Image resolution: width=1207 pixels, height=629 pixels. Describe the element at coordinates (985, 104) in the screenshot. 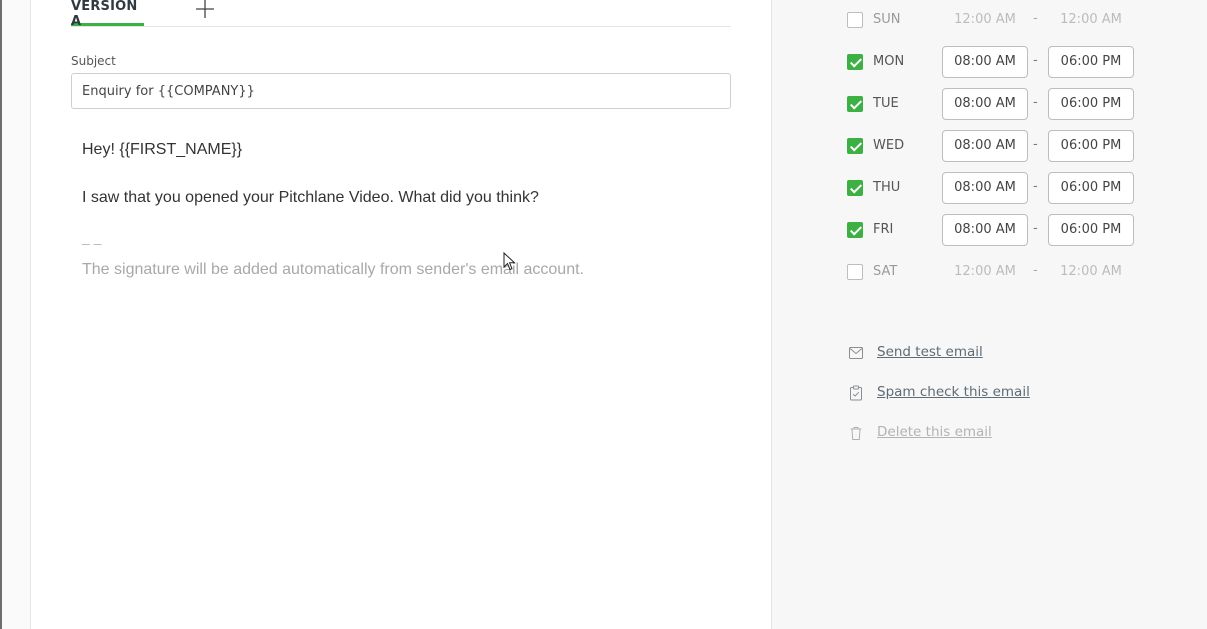

I see `start-time-tue: 08:00 AM` at that location.